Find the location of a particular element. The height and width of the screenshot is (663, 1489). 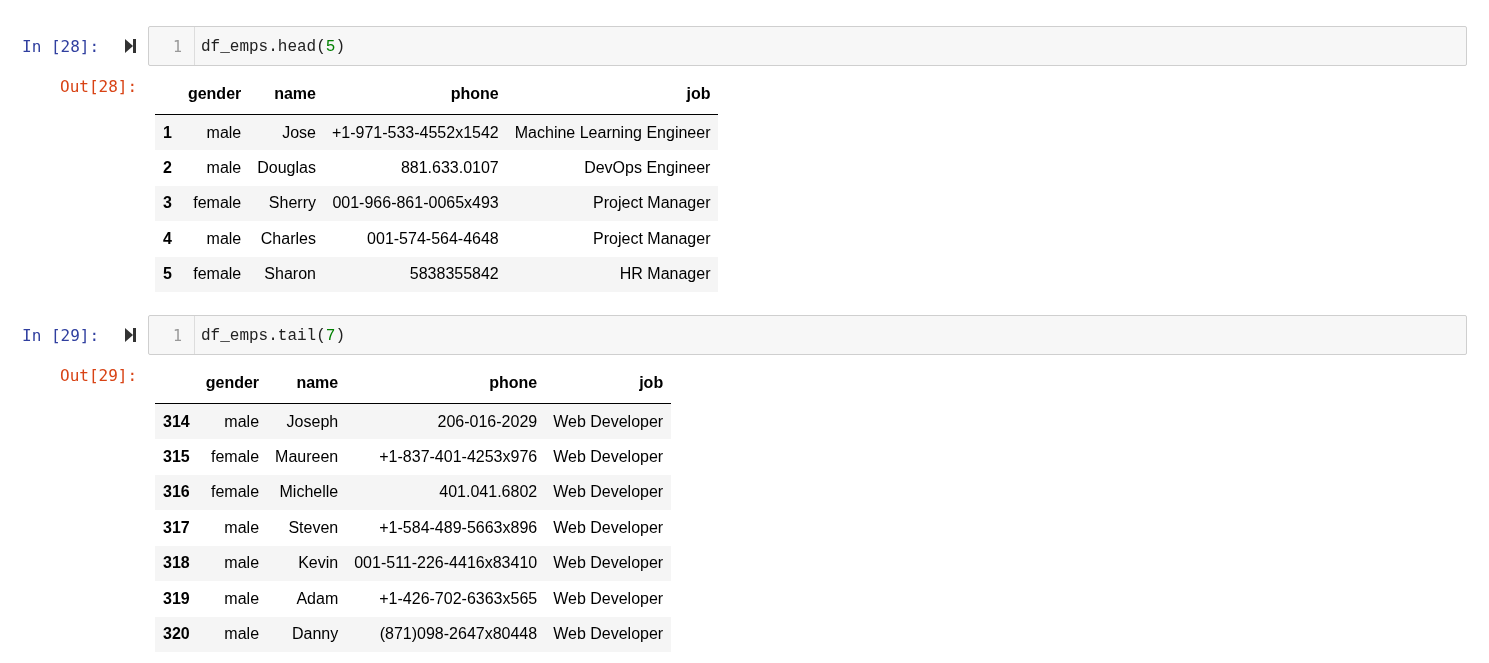

row-index: 315 is located at coordinates (176, 457).